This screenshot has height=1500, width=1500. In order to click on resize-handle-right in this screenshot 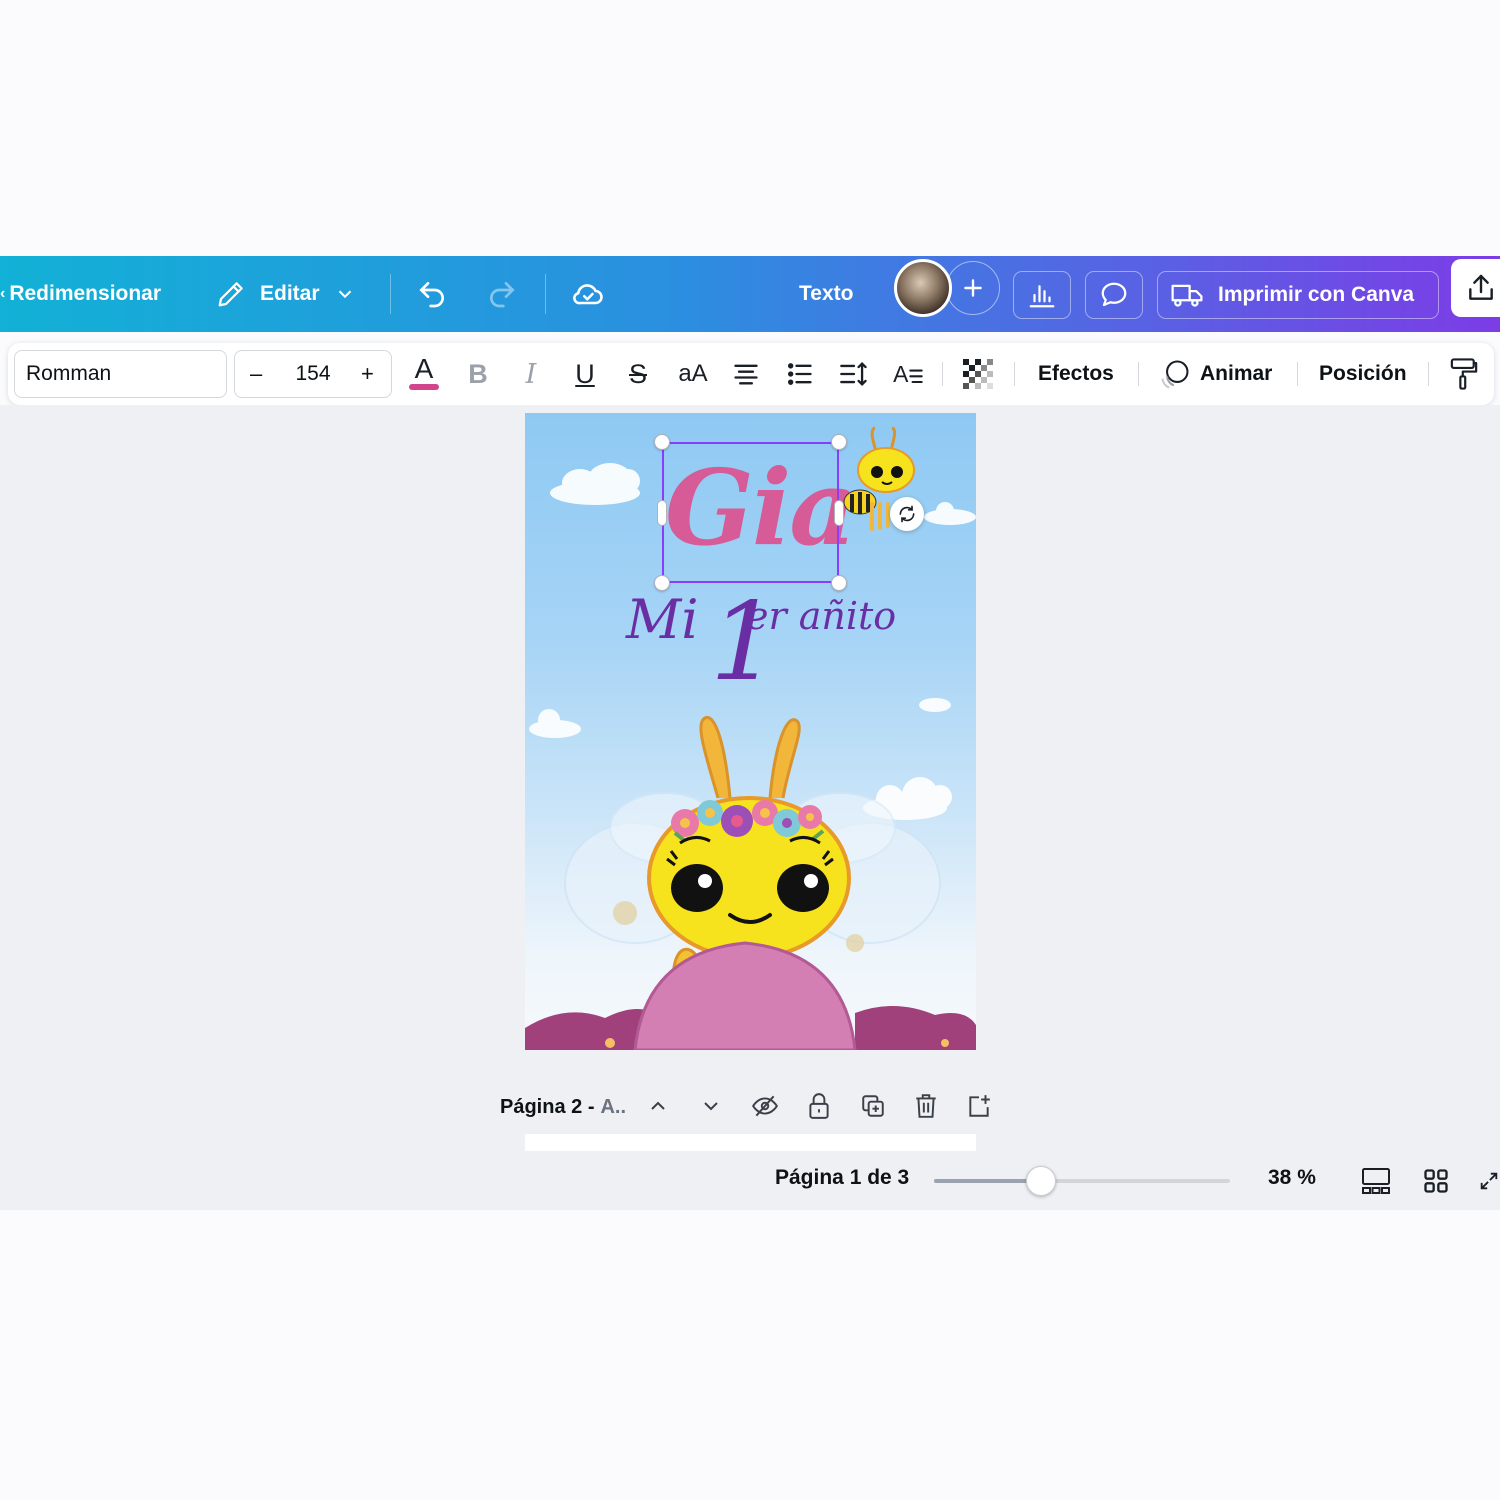, I will do `click(839, 513)`.